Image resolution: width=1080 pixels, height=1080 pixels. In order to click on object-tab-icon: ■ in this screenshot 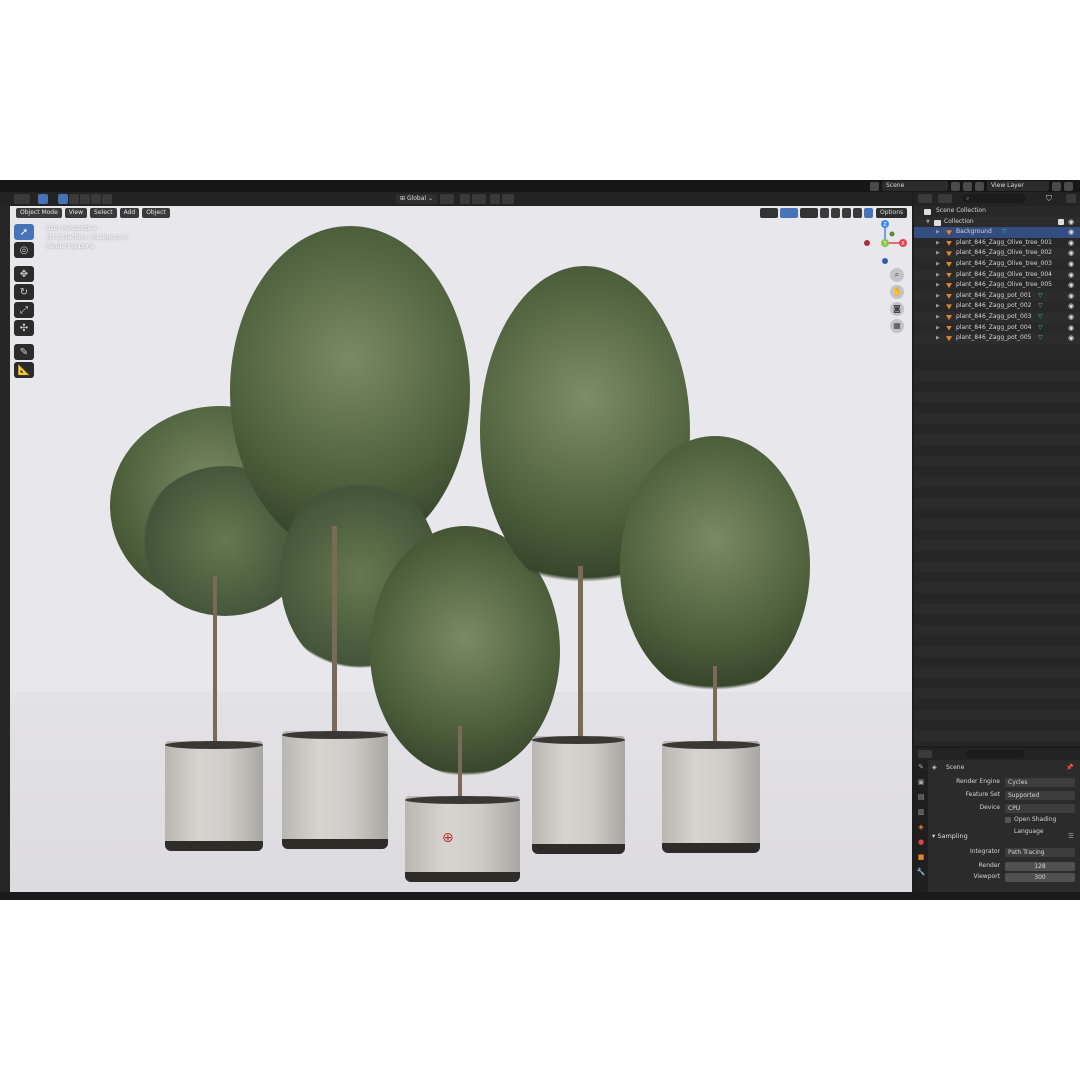, I will do `click(921, 857)`.